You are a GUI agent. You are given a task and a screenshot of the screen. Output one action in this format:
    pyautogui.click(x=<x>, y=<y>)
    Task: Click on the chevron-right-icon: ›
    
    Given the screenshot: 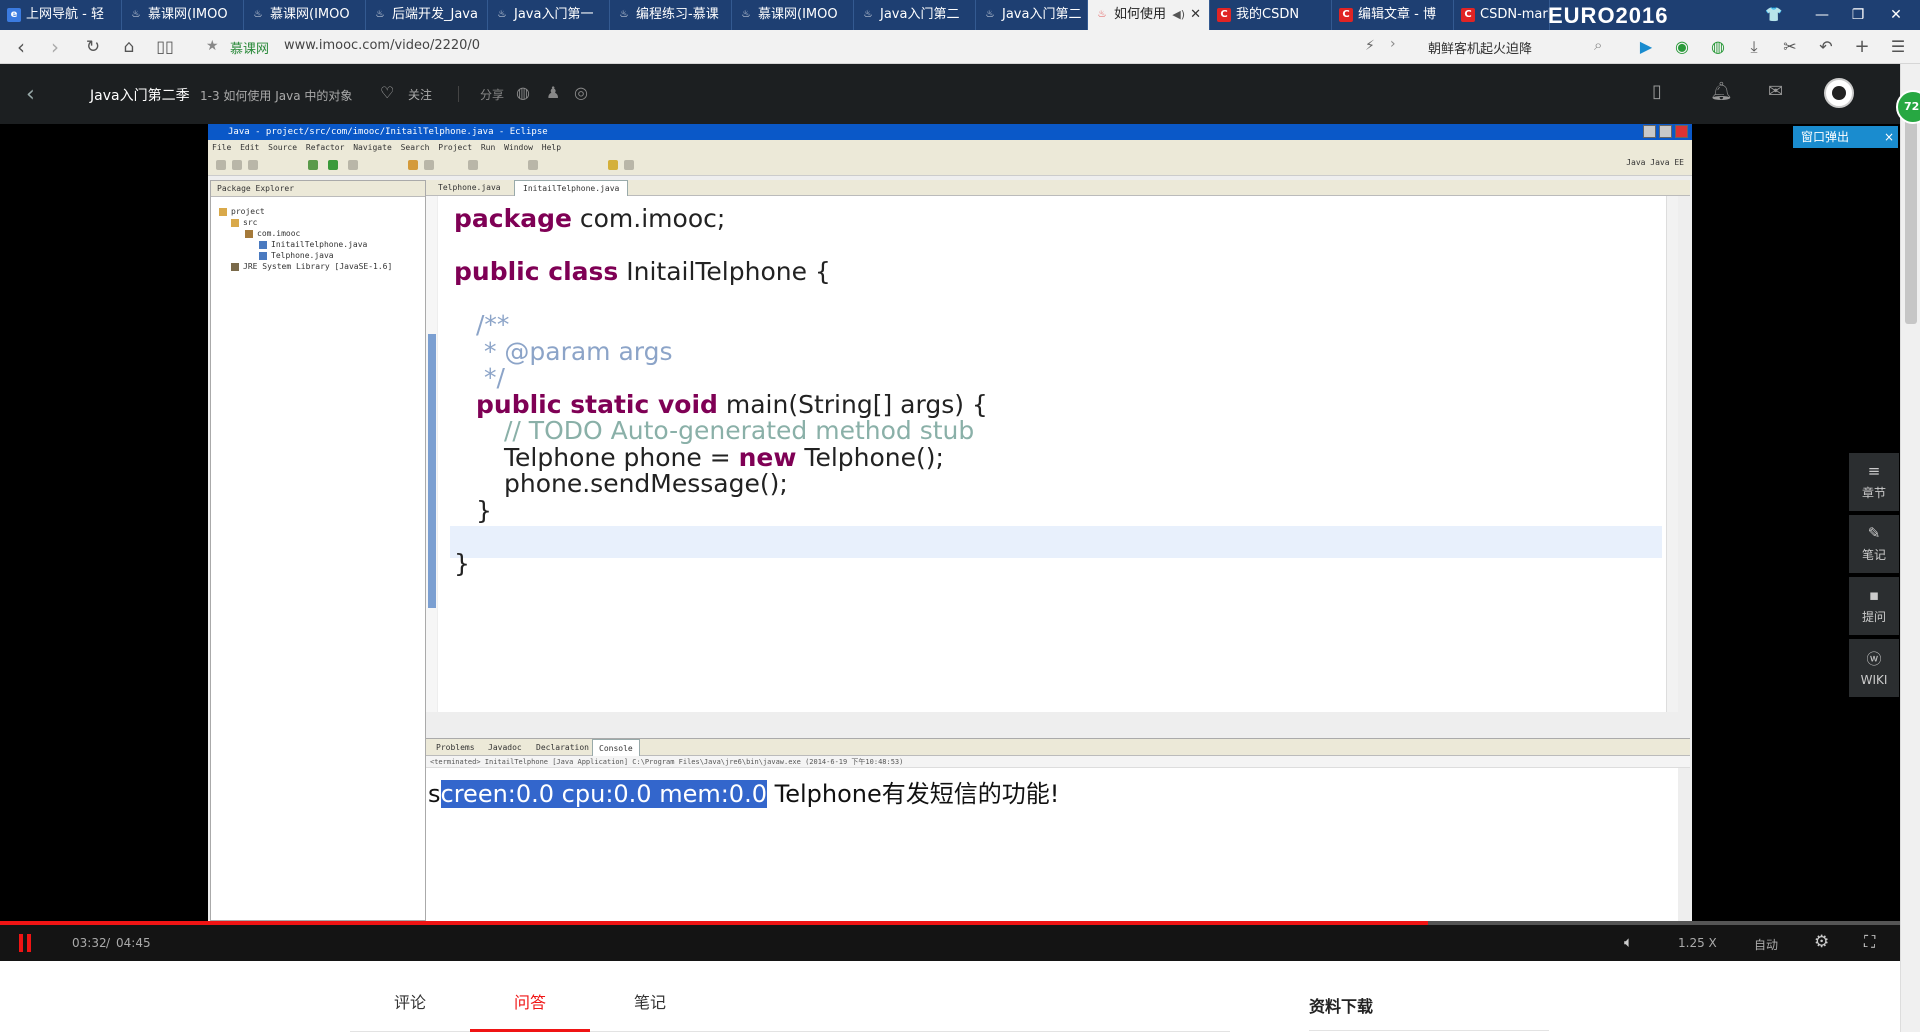 What is the action you would take?
    pyautogui.click(x=1393, y=44)
    